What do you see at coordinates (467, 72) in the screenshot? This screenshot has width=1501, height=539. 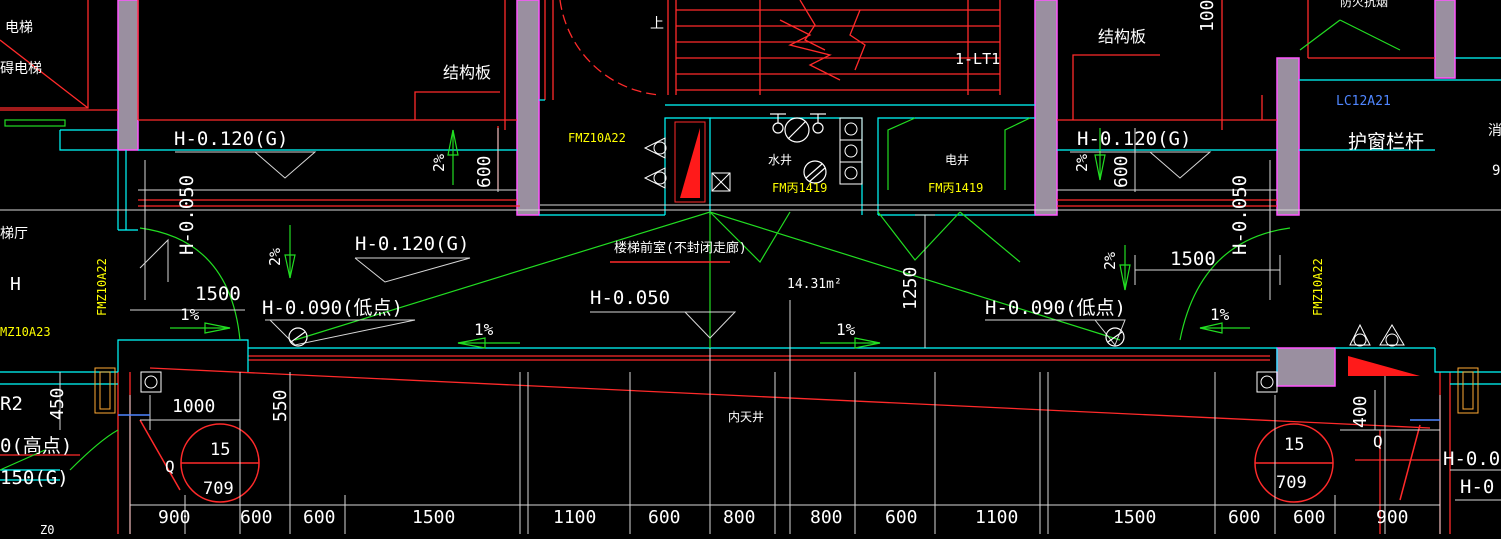 I see `label-structural-slab-left: 结构板` at bounding box center [467, 72].